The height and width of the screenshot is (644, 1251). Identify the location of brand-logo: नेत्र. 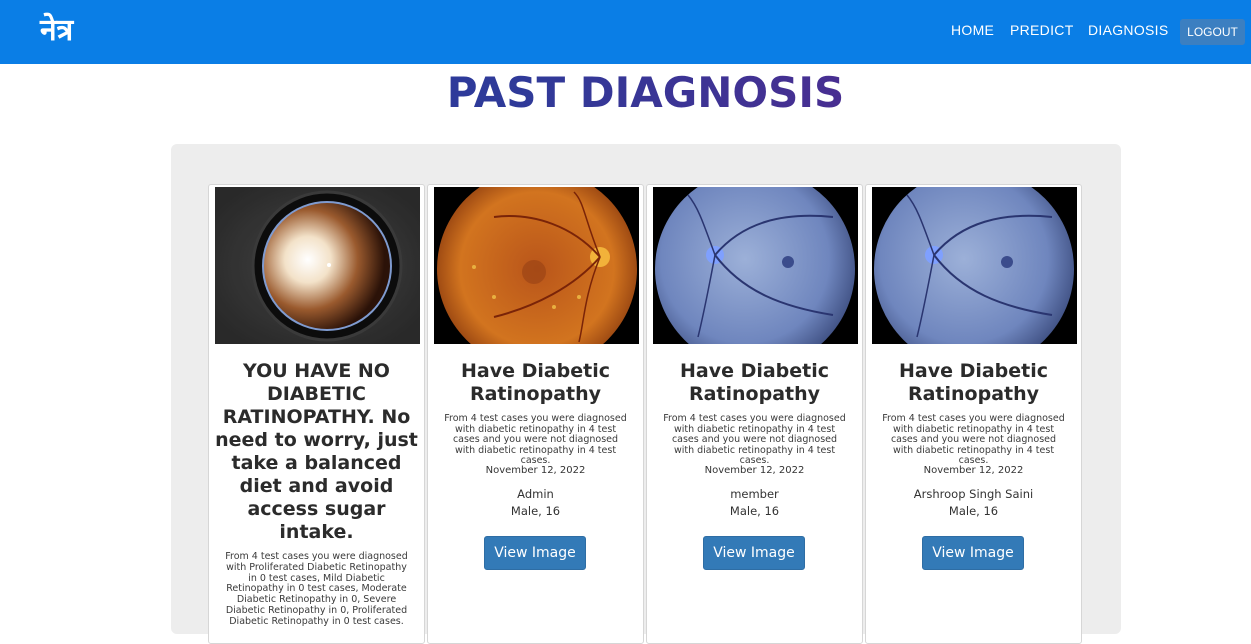
(56, 28).